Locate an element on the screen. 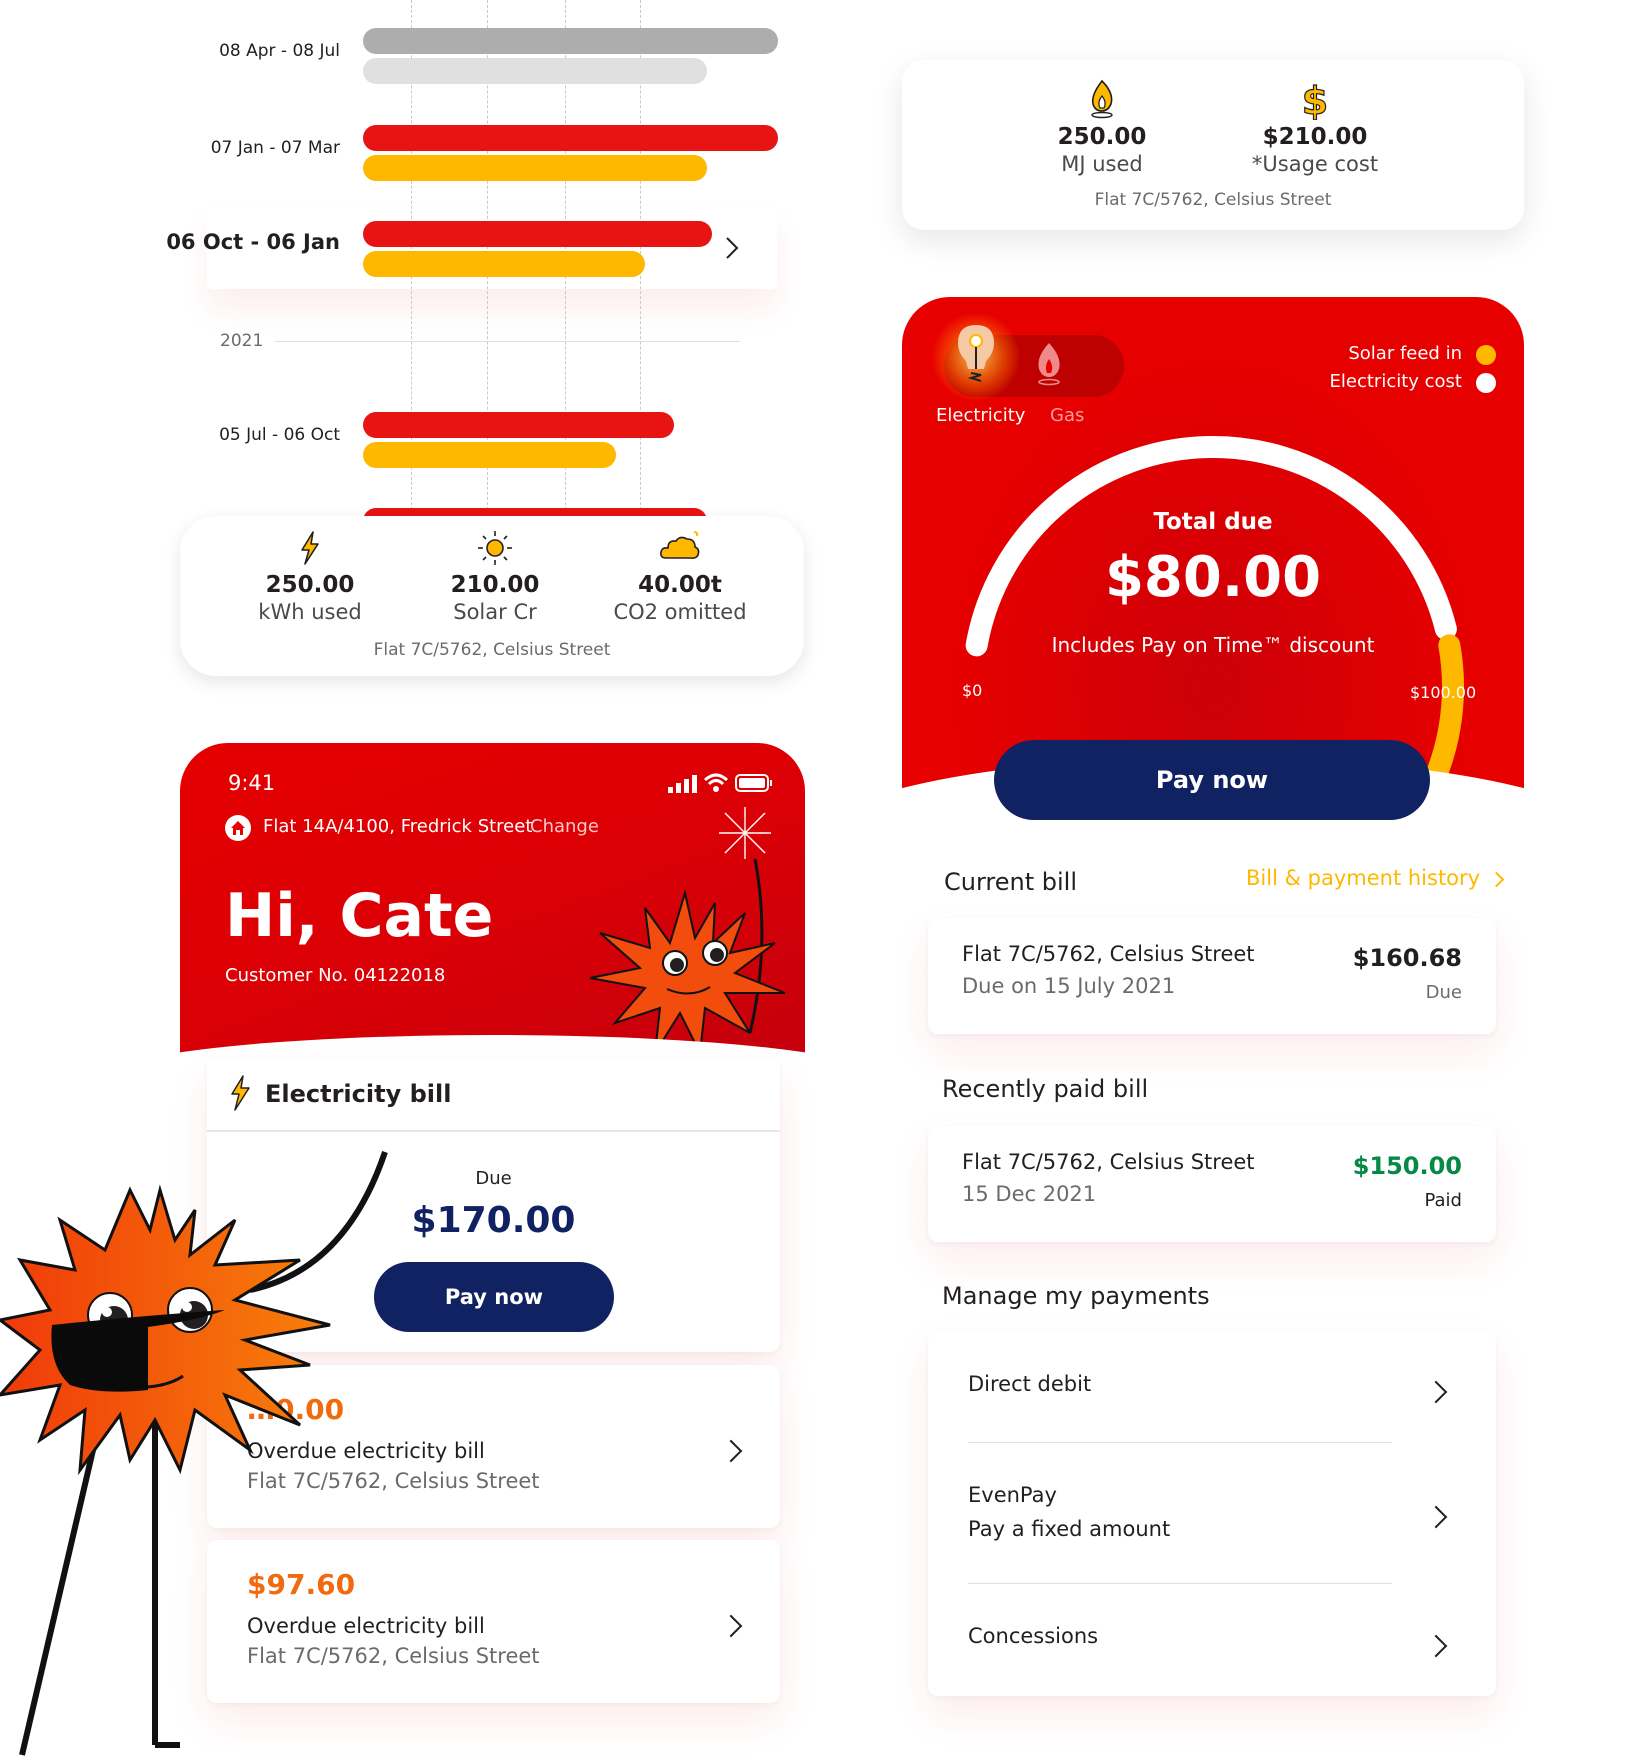  recent-bill-title: Recently paid bill is located at coordinates (1045, 1089).